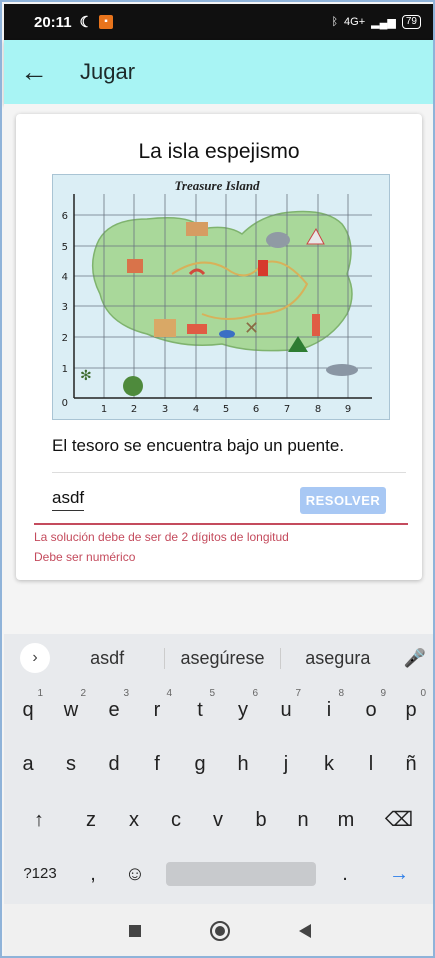 This screenshot has width=435, height=958. I want to click on key-row-3: ↑ z x c v b n m ⌫, so click(218, 820).